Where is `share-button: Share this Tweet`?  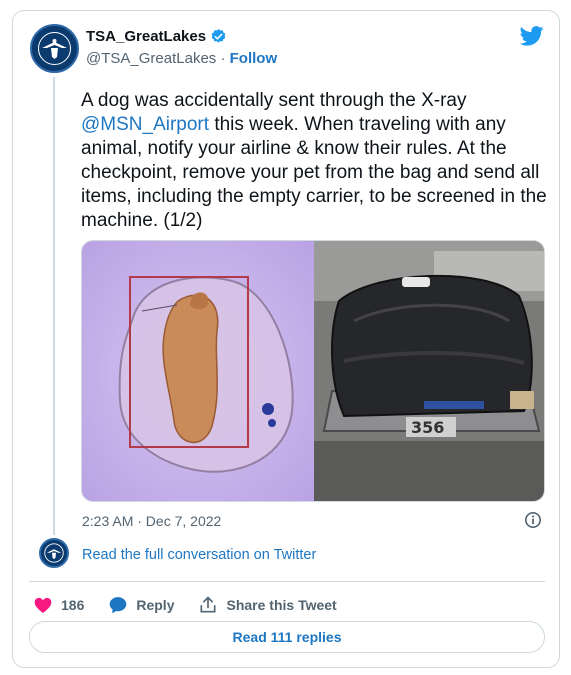
share-button: Share this Tweet is located at coordinates (267, 605).